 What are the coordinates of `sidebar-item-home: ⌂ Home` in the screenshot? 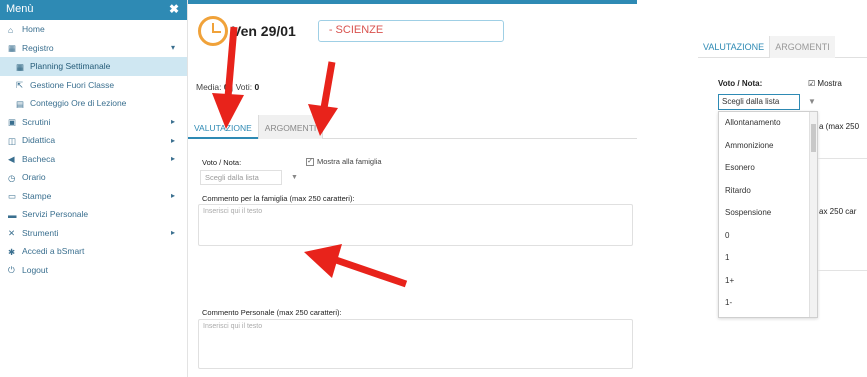 It's located at (93, 29).